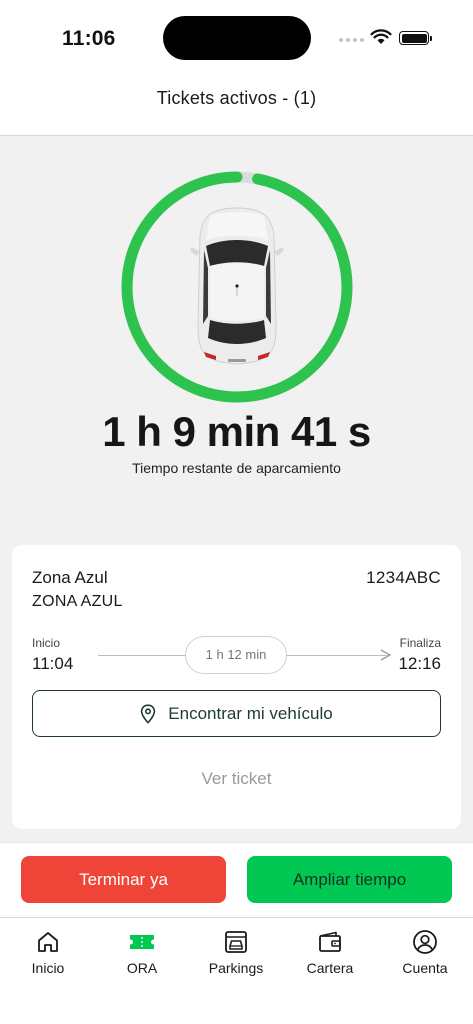 The width and height of the screenshot is (473, 1024). What do you see at coordinates (236, 468) in the screenshot?
I see `remaining-time-caption: Tiempo restante de aparcamiento` at bounding box center [236, 468].